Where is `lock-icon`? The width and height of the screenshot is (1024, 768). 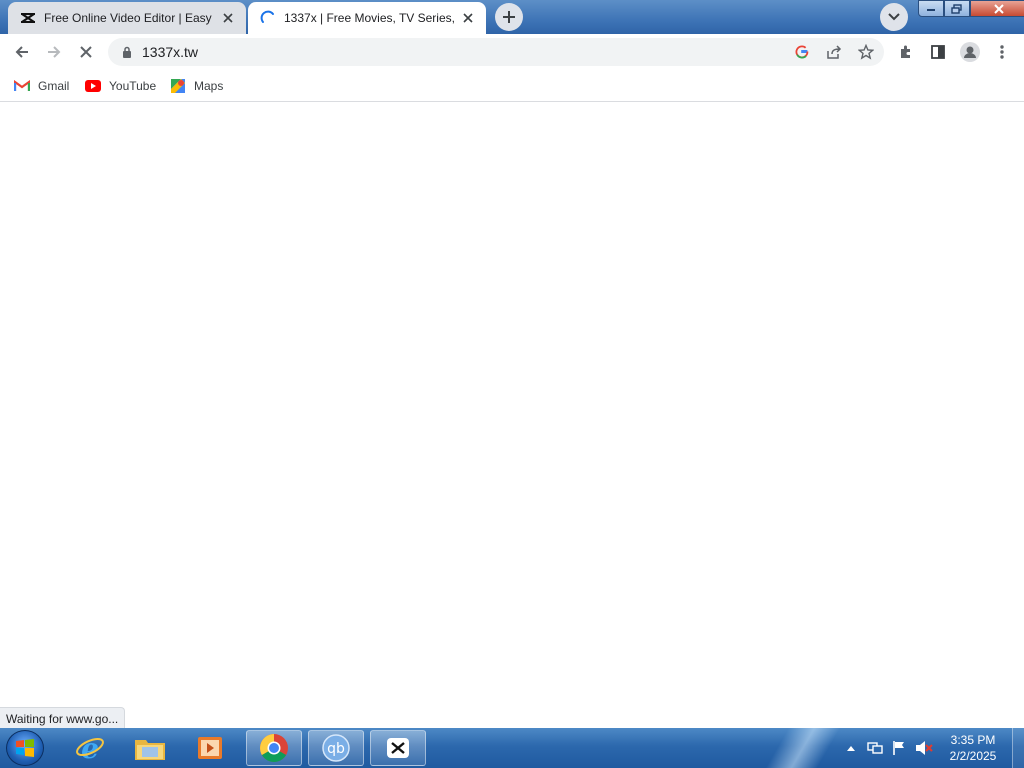 lock-icon is located at coordinates (127, 52).